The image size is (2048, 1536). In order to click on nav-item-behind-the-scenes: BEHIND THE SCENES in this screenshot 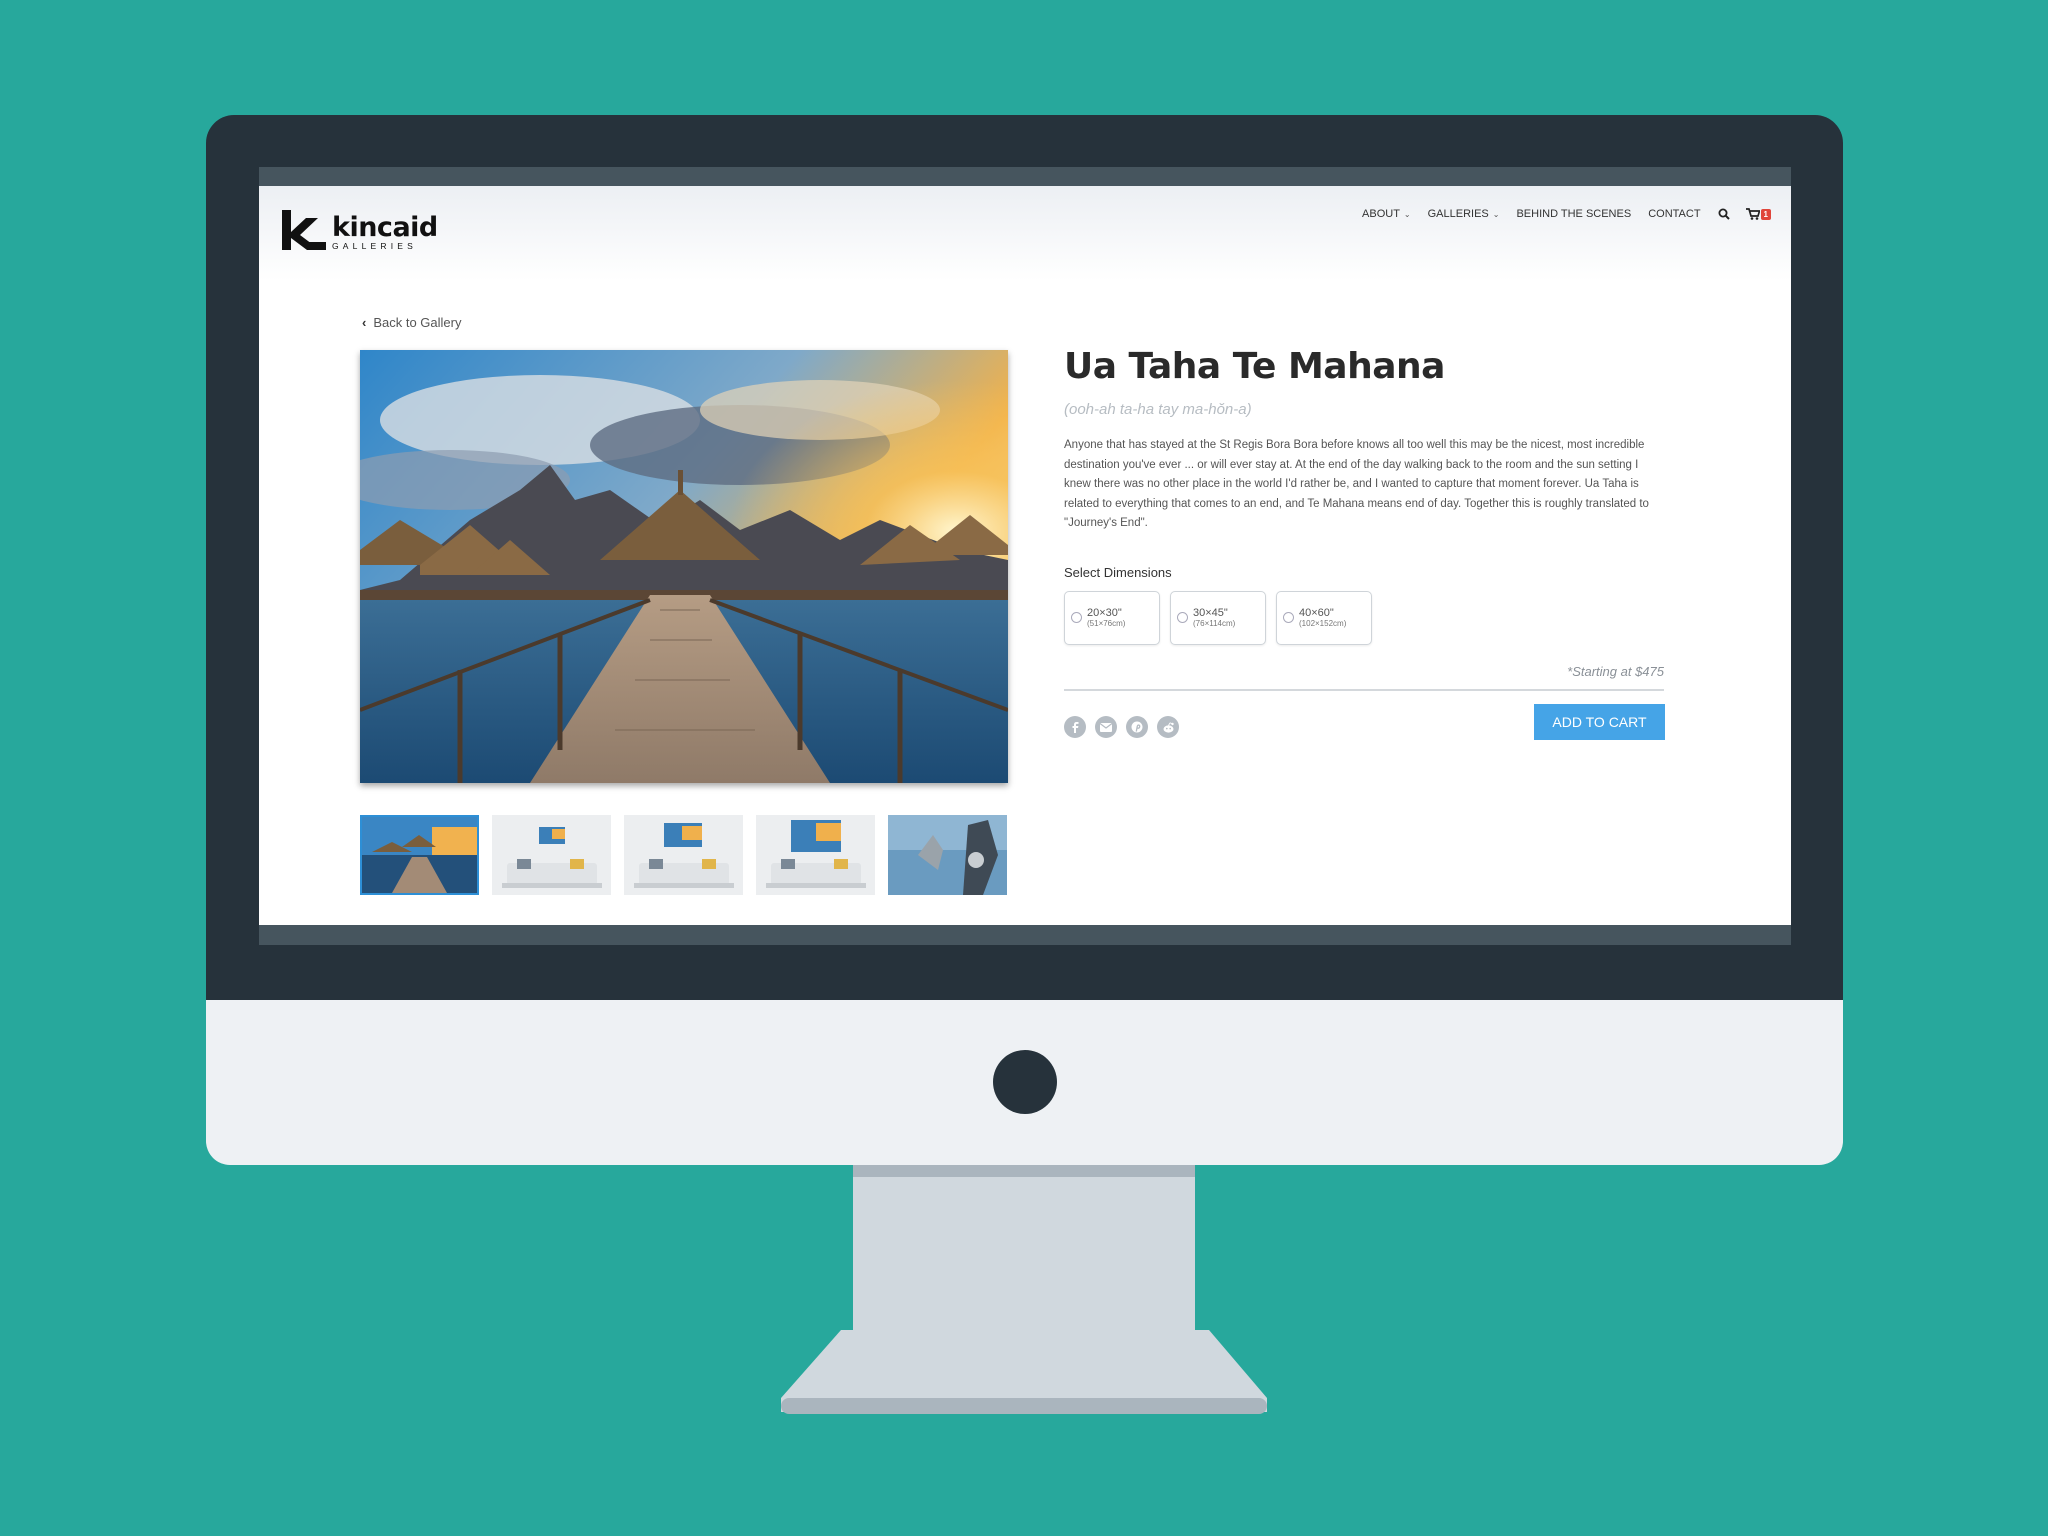, I will do `click(1573, 214)`.